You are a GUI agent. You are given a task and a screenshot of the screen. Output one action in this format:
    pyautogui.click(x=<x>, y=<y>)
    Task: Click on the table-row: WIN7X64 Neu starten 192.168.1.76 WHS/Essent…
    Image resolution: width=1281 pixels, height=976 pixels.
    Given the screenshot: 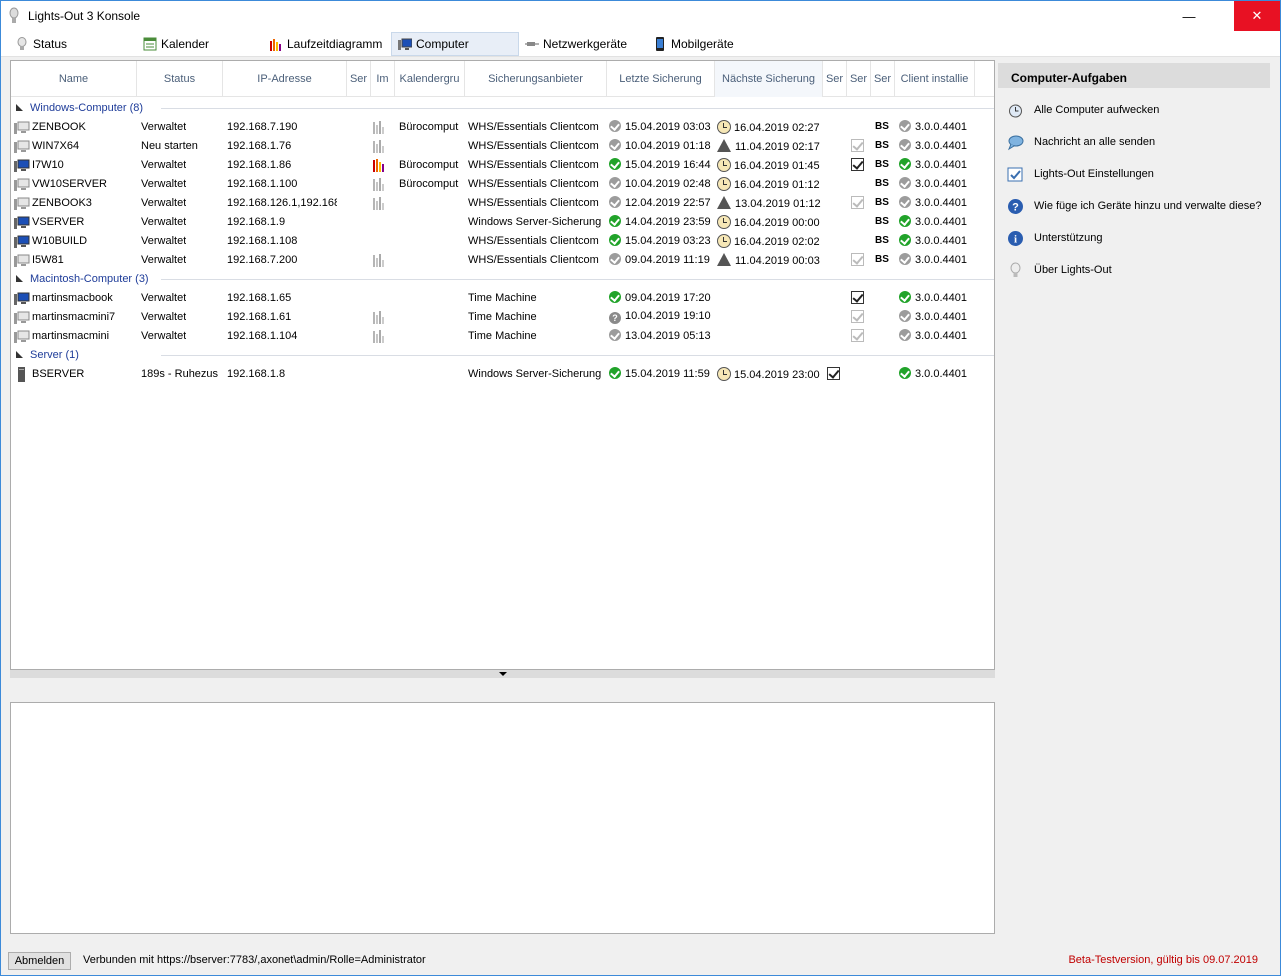 What is the action you would take?
    pyautogui.click(x=502, y=146)
    